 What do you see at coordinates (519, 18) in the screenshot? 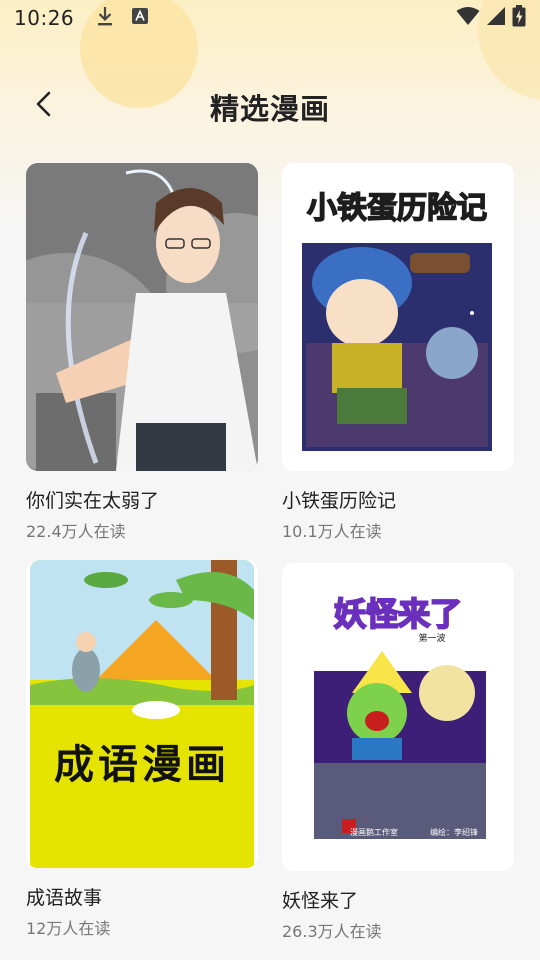
I see `battery-charging-icon` at bounding box center [519, 18].